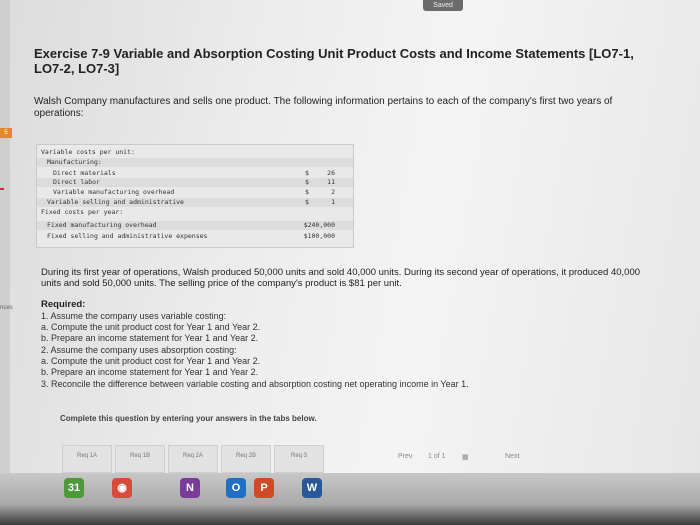  I want to click on gutter-tab: 5, so click(6, 133).